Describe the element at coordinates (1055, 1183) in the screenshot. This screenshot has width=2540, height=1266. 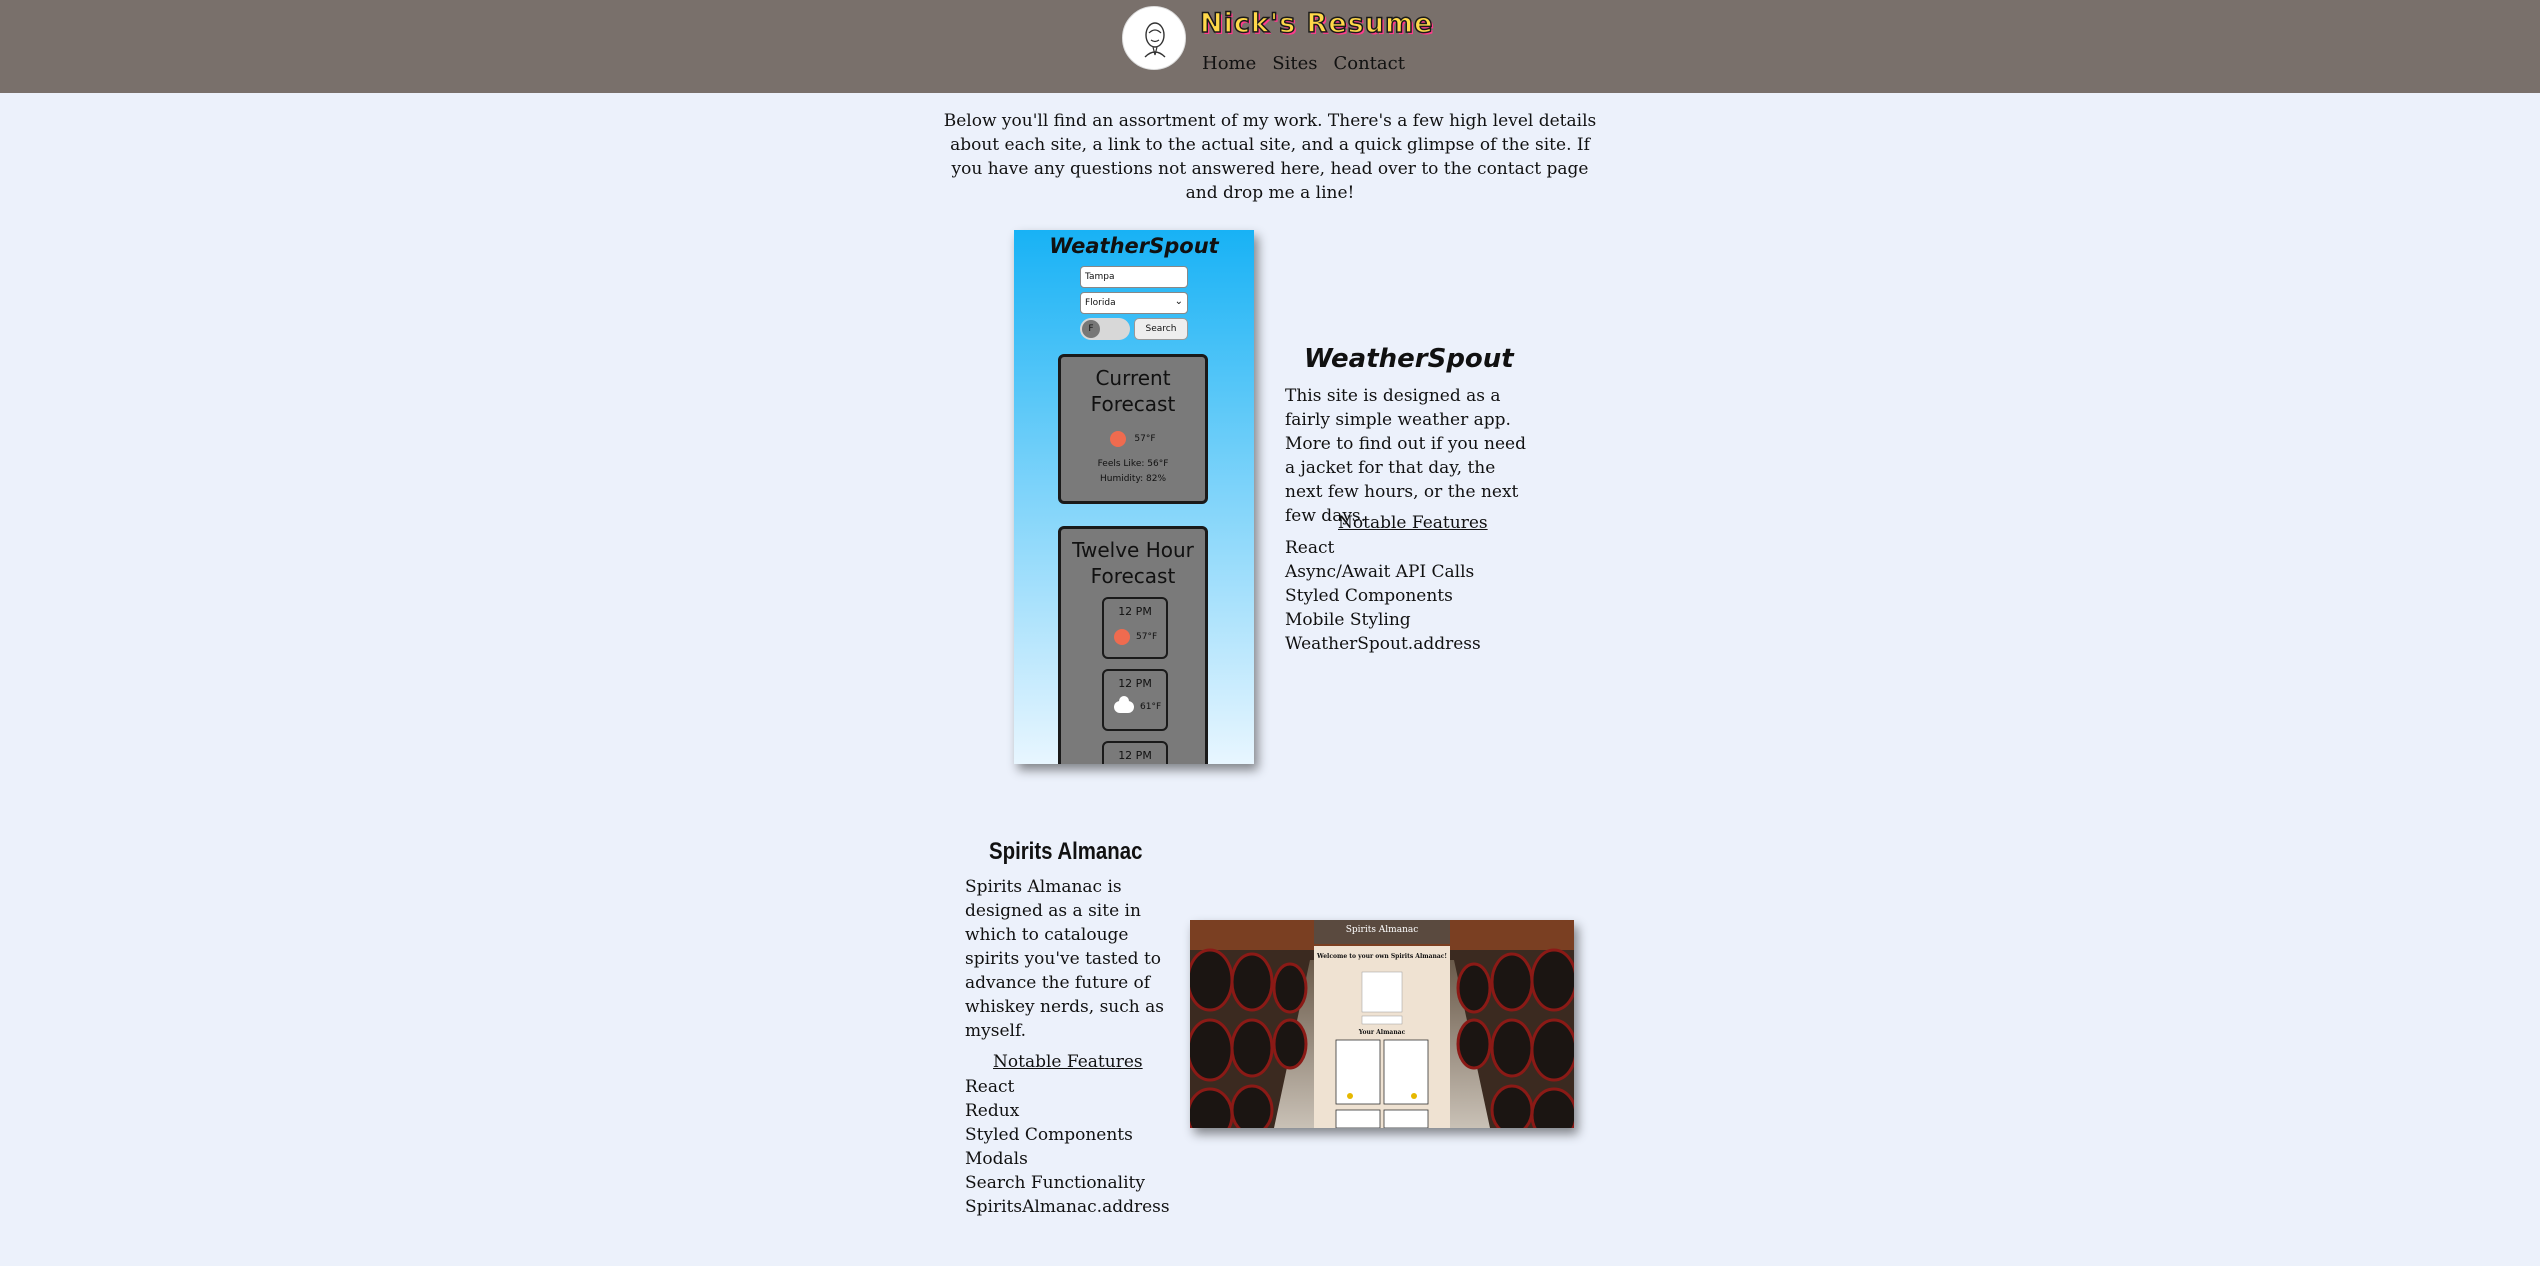
I see `feature-item: Search Functionality` at that location.